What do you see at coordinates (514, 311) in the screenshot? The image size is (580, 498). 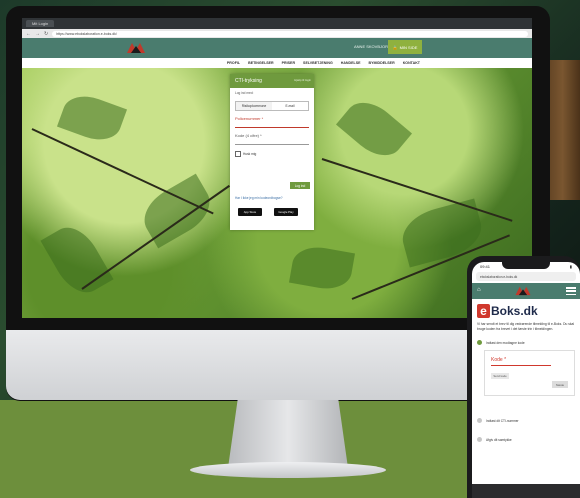 I see `eboks-logo-text: Boks.dk` at bounding box center [514, 311].